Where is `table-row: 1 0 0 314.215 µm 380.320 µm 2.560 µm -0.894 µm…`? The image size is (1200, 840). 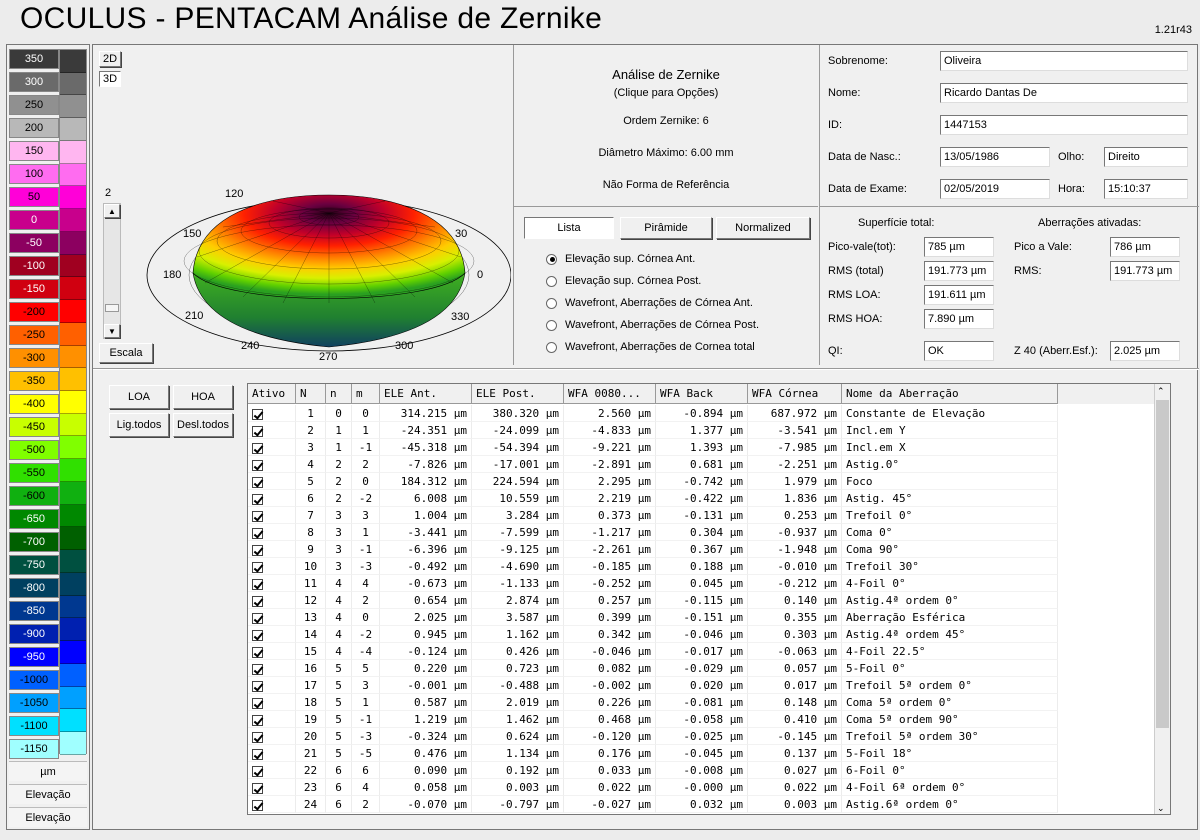 table-row: 1 0 0 314.215 µm 380.320 µm 2.560 µm -0.894 µm… is located at coordinates (705, 413).